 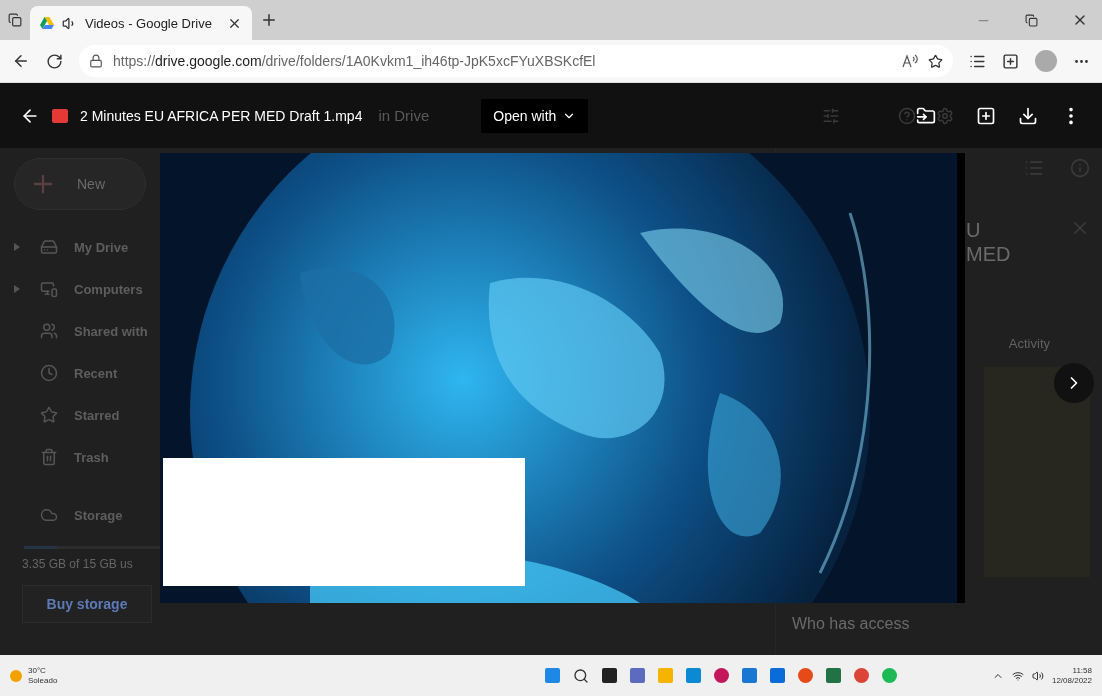 I want to click on windows-logo-icon, so click(x=552, y=675).